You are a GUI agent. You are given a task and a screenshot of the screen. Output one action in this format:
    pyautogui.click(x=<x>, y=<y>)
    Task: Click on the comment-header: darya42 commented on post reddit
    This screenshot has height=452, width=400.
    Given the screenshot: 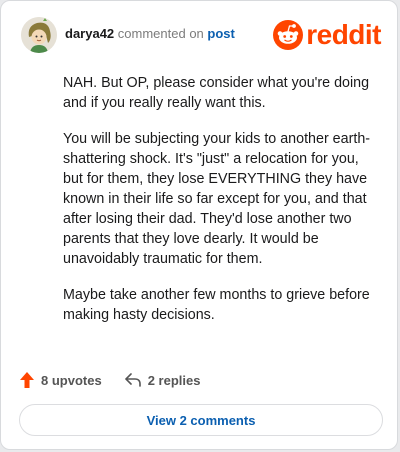 What is the action you would take?
    pyautogui.click(x=201, y=35)
    